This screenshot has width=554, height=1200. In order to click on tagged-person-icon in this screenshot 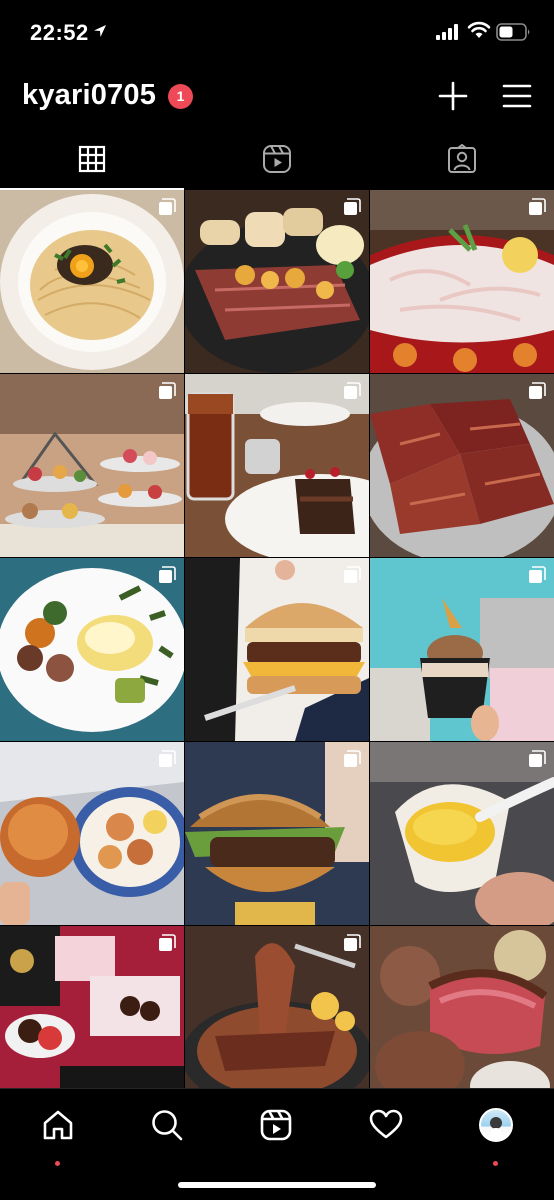, I will do `click(462, 158)`.